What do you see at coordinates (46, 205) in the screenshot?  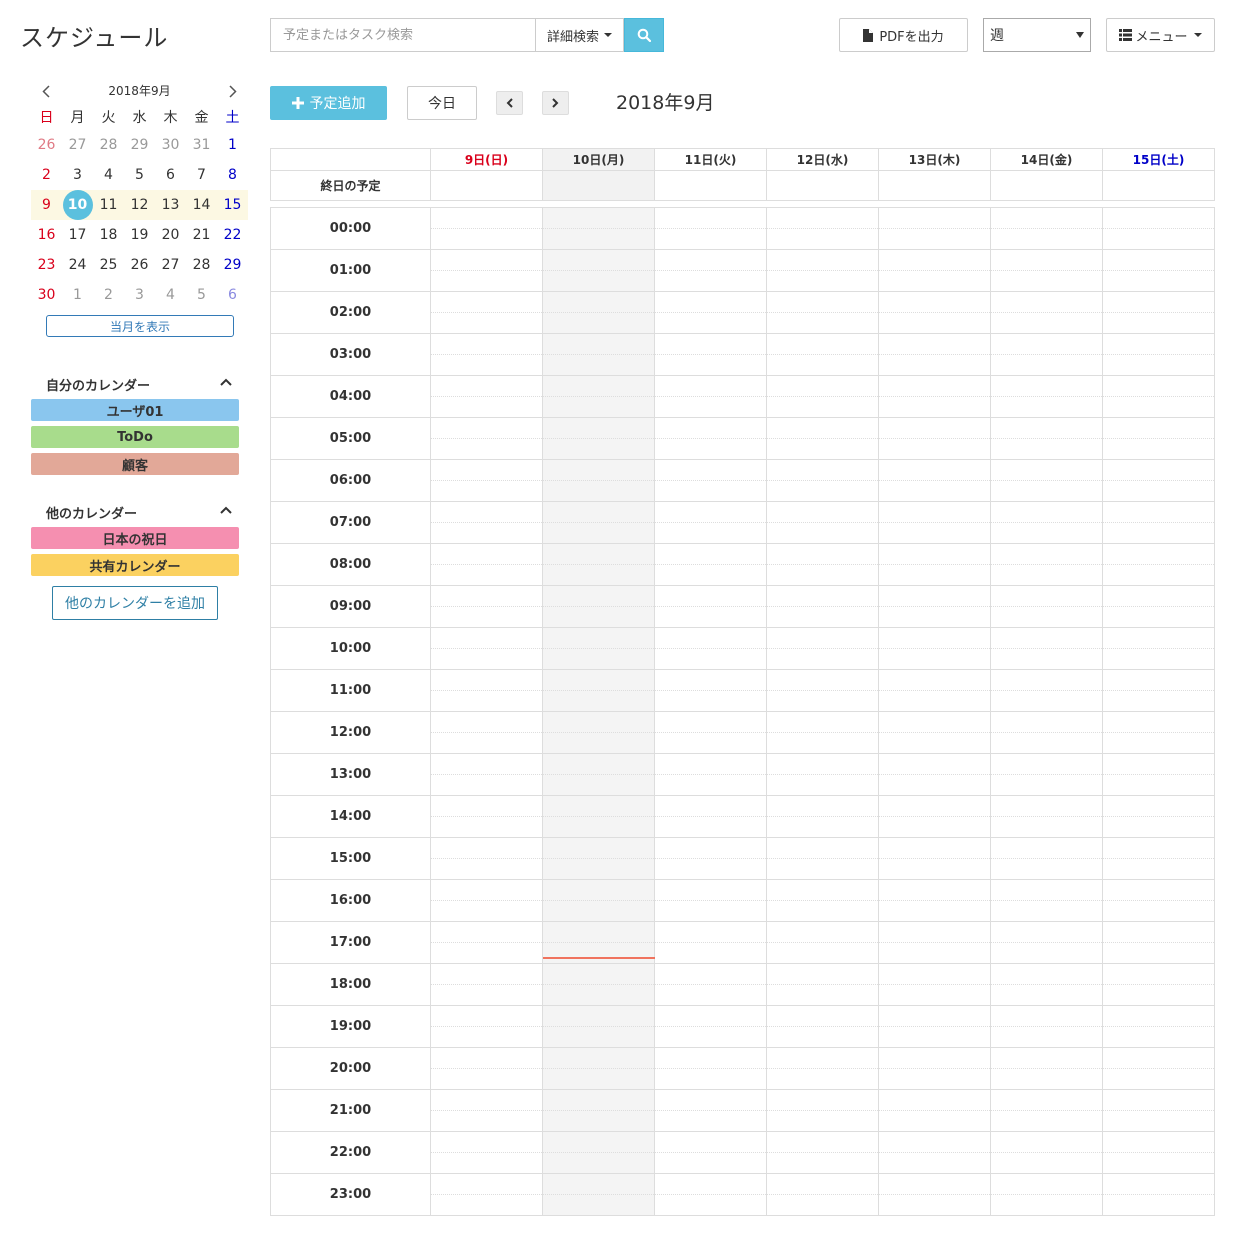 I see `mini-calendar-day: 9` at bounding box center [46, 205].